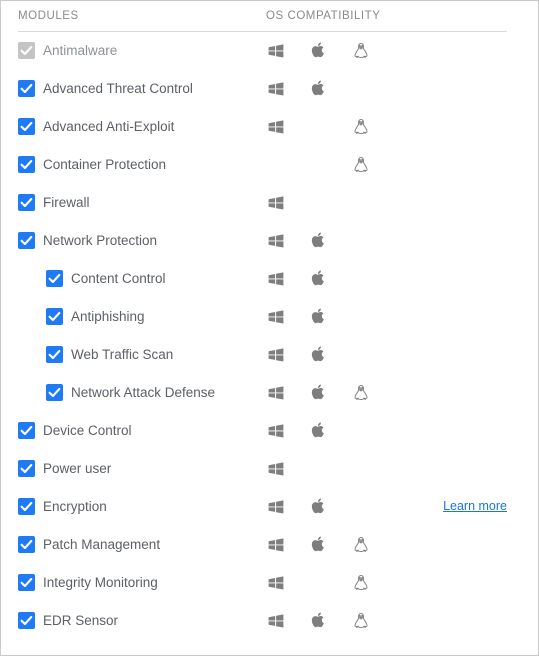 The height and width of the screenshot is (656, 539). Describe the element at coordinates (75, 506) in the screenshot. I see `module-label: Encryption` at that location.